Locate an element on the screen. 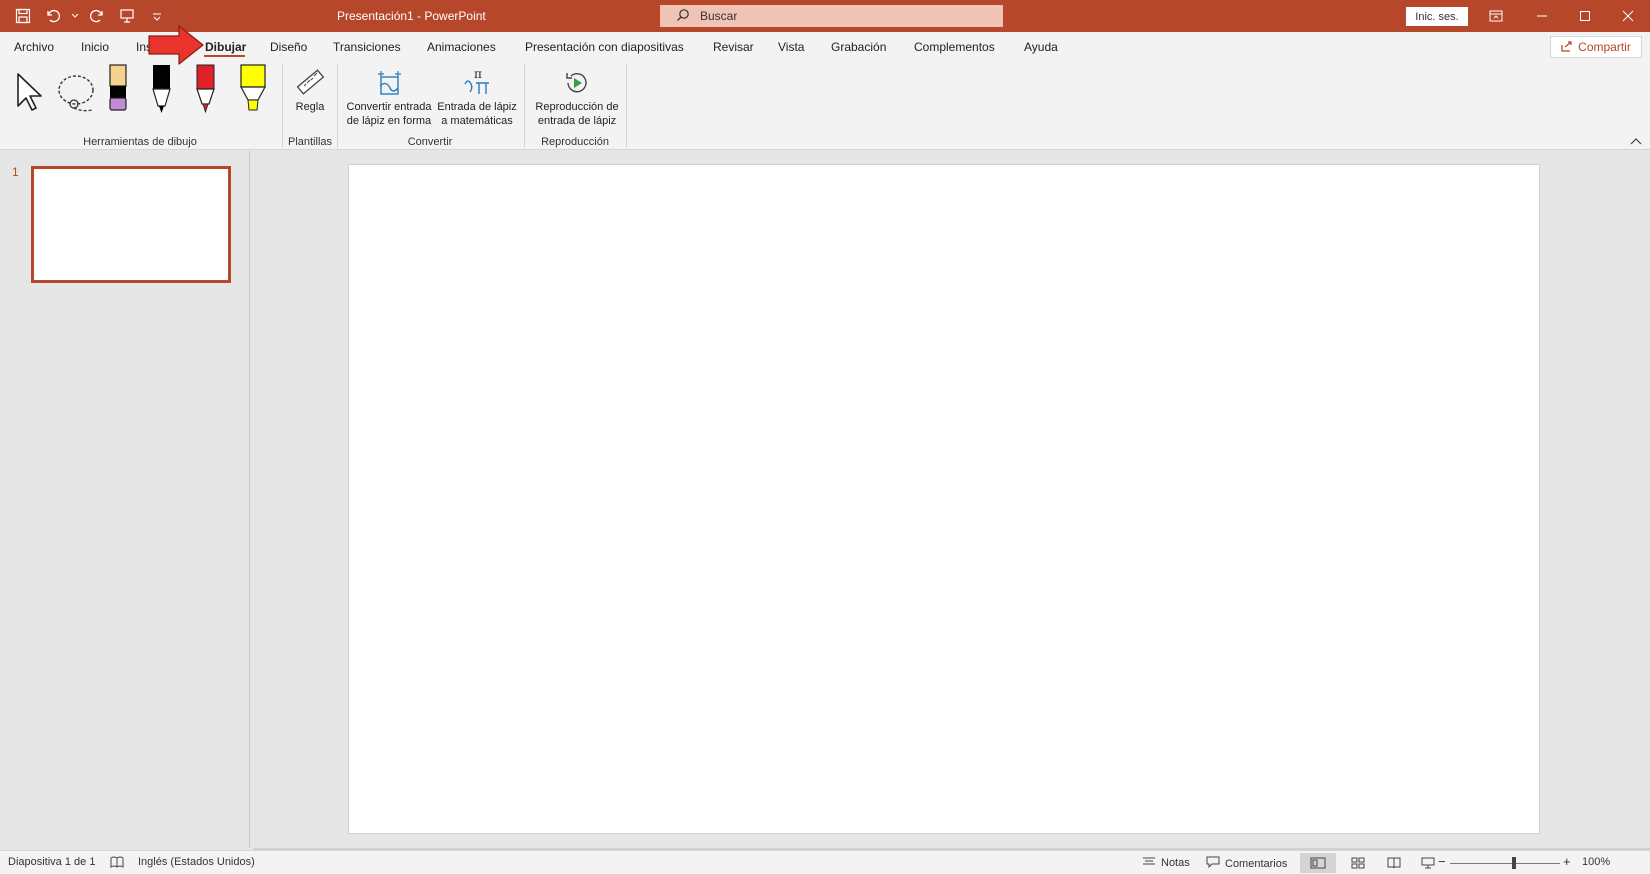 Image resolution: width=1650 pixels, height=874 pixels. ink-to-math-label-2: a matemáticas is located at coordinates (477, 121).